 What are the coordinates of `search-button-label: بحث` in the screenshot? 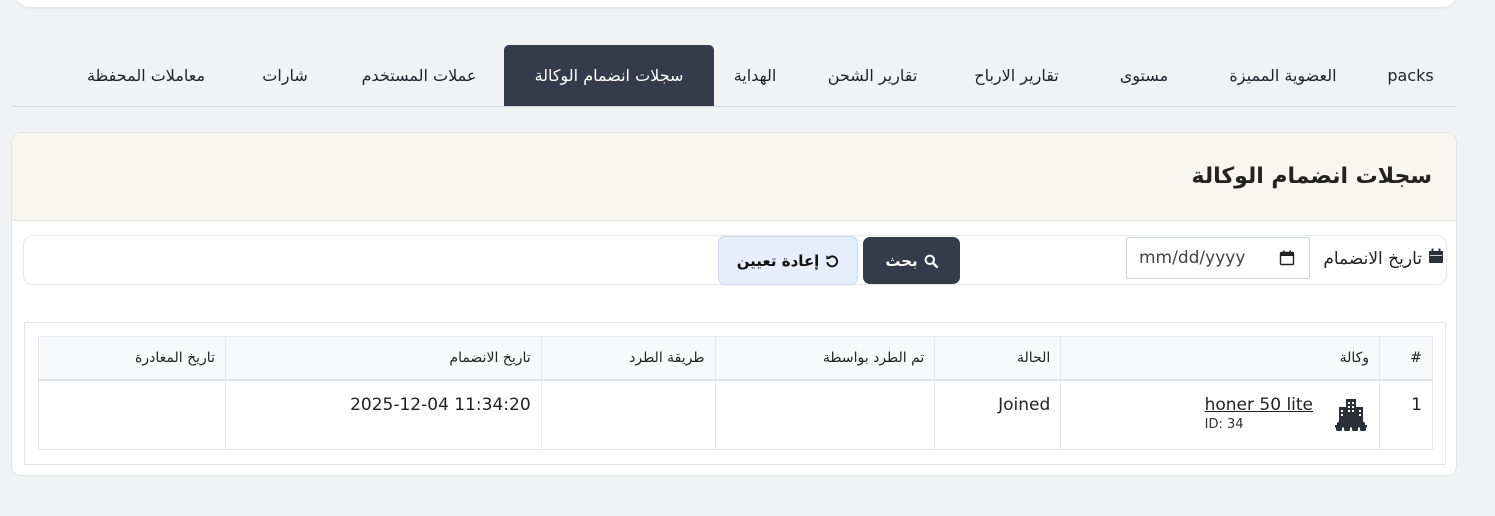 It's located at (901, 260).